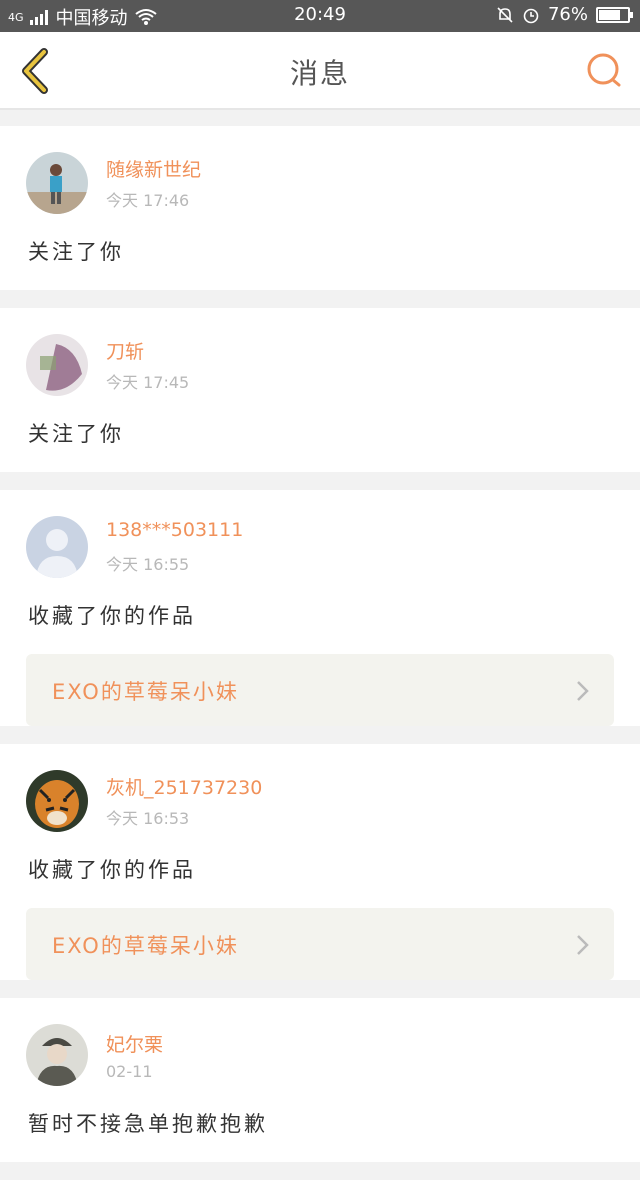 This screenshot has width=640, height=1180. What do you see at coordinates (614, 14) in the screenshot?
I see `battery-icon` at bounding box center [614, 14].